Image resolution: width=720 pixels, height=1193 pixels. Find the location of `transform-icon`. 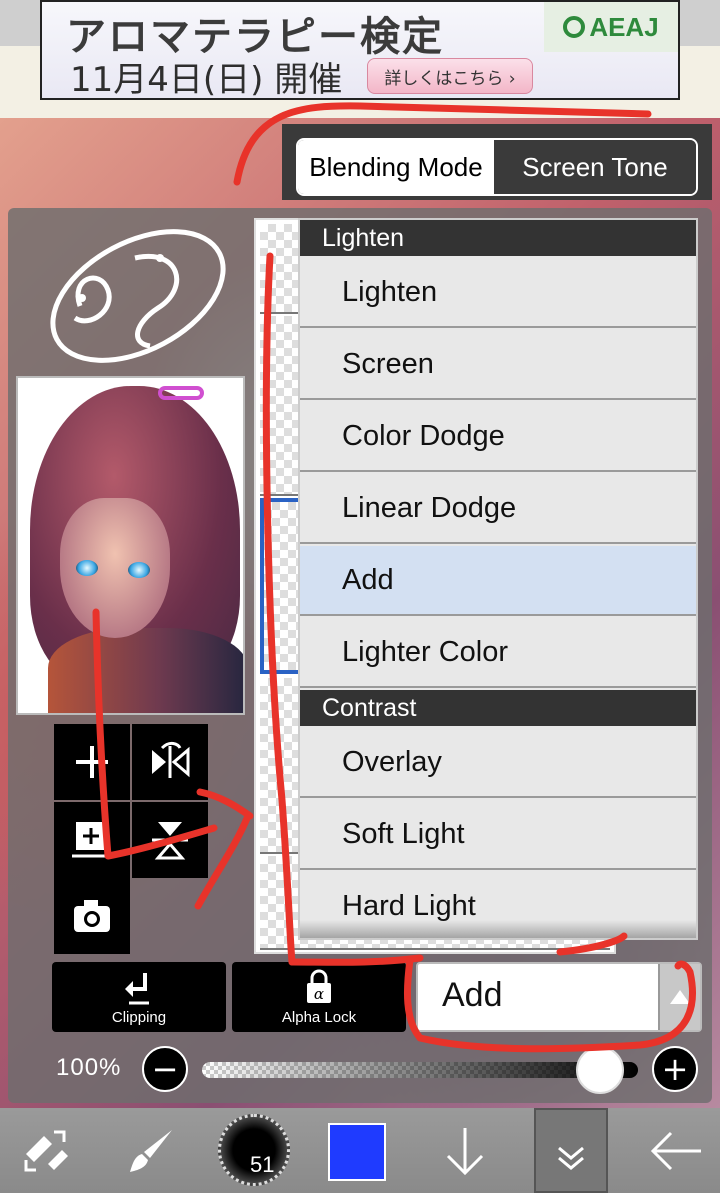

transform-icon is located at coordinates (46, 1150).